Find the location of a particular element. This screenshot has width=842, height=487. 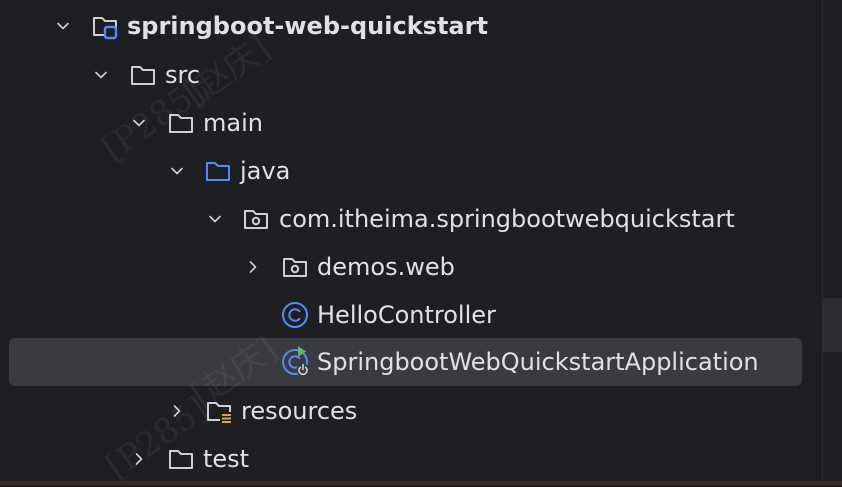

tree-item-label: test is located at coordinates (226, 459).